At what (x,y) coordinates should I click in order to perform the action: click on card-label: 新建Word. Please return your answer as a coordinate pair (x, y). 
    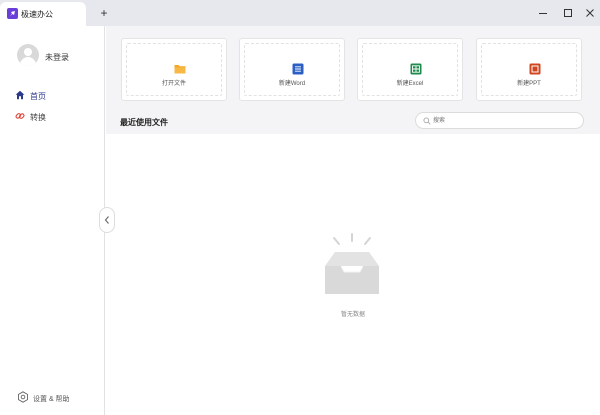
    Looking at the image, I should click on (292, 84).